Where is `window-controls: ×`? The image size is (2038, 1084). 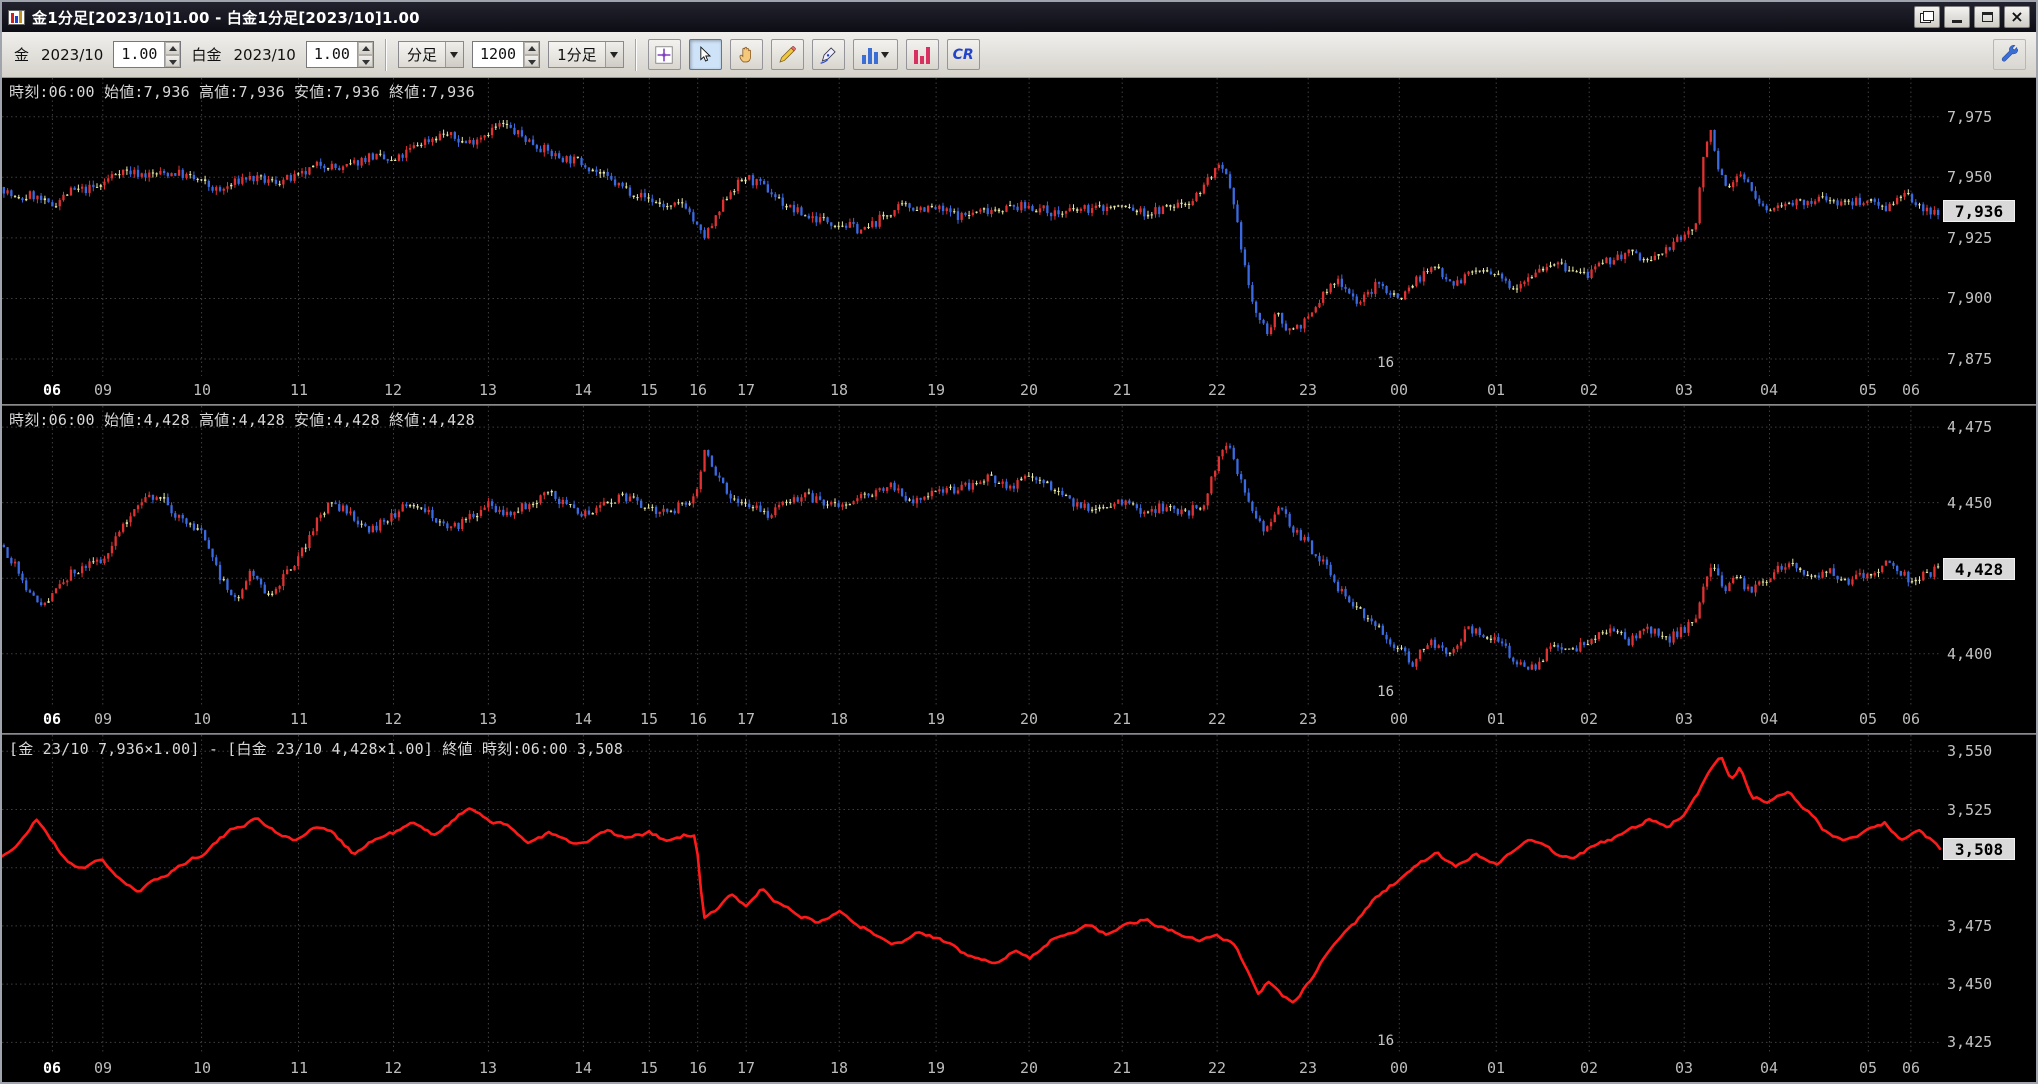 window-controls: × is located at coordinates (1972, 17).